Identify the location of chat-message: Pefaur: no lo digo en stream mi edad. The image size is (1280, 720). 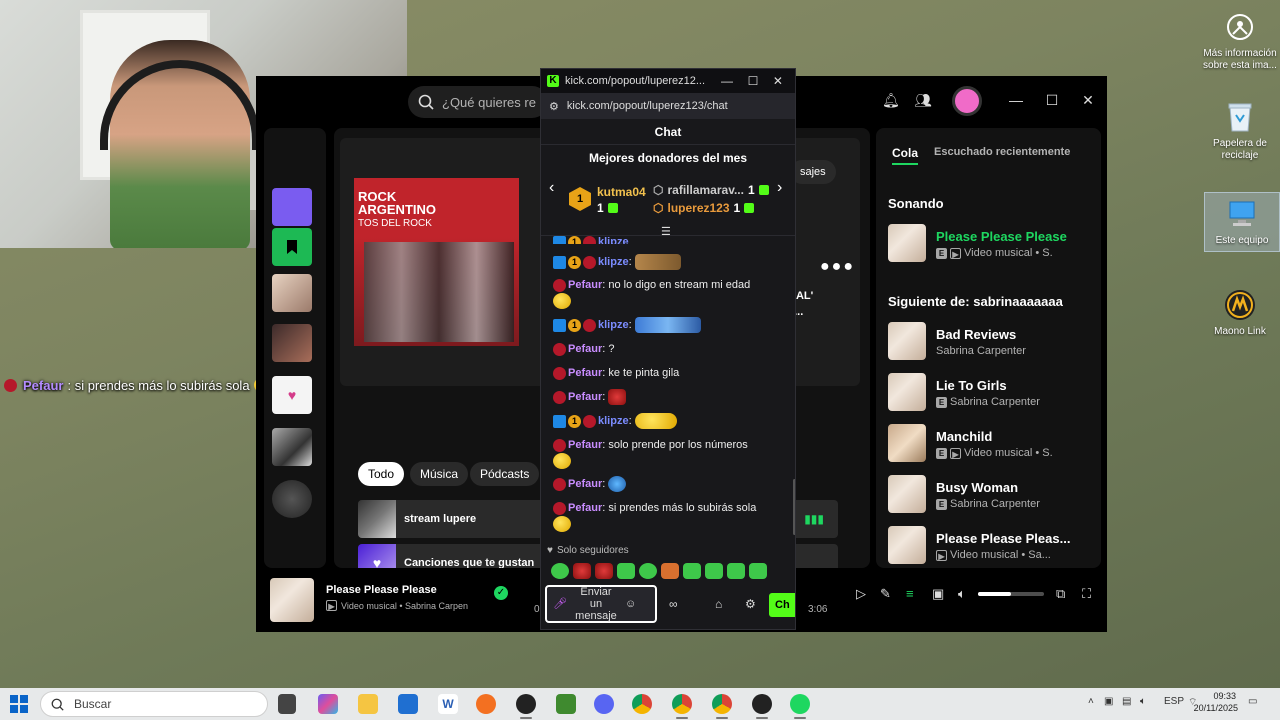
(671, 293).